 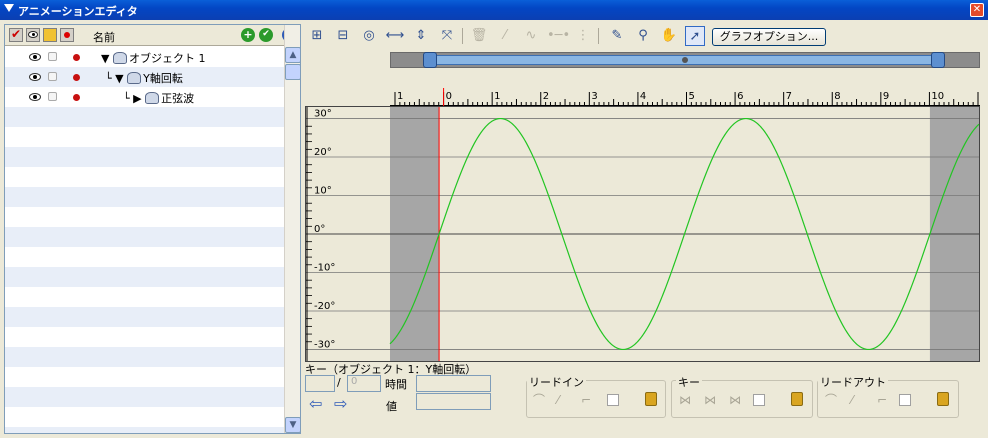 What do you see at coordinates (167, 58) in the screenshot?
I see `layer-label: オブジェクト 1` at bounding box center [167, 58].